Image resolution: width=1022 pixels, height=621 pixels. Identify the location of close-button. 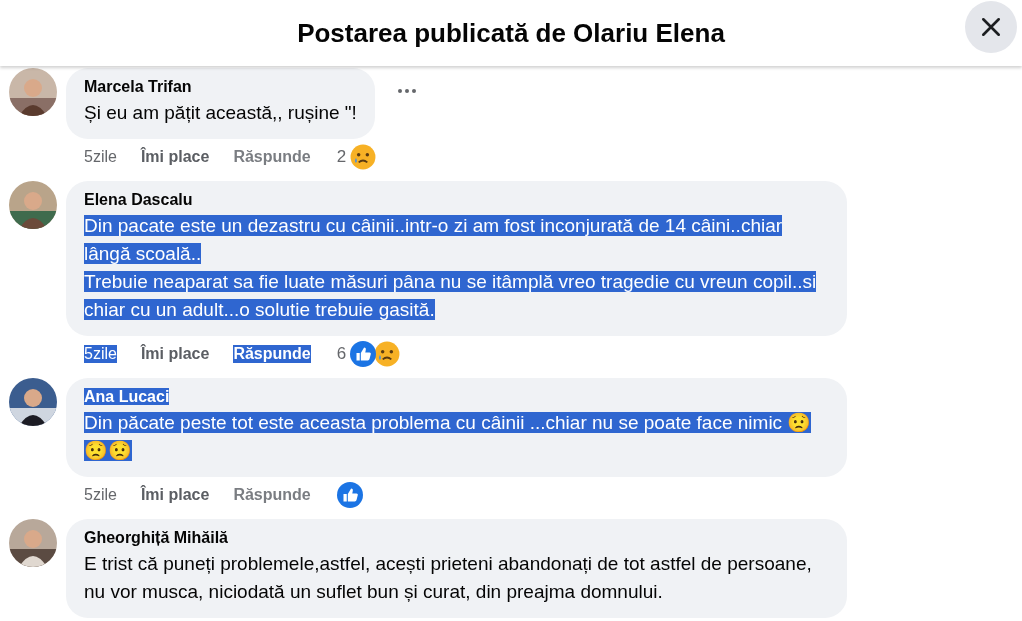
(991, 27).